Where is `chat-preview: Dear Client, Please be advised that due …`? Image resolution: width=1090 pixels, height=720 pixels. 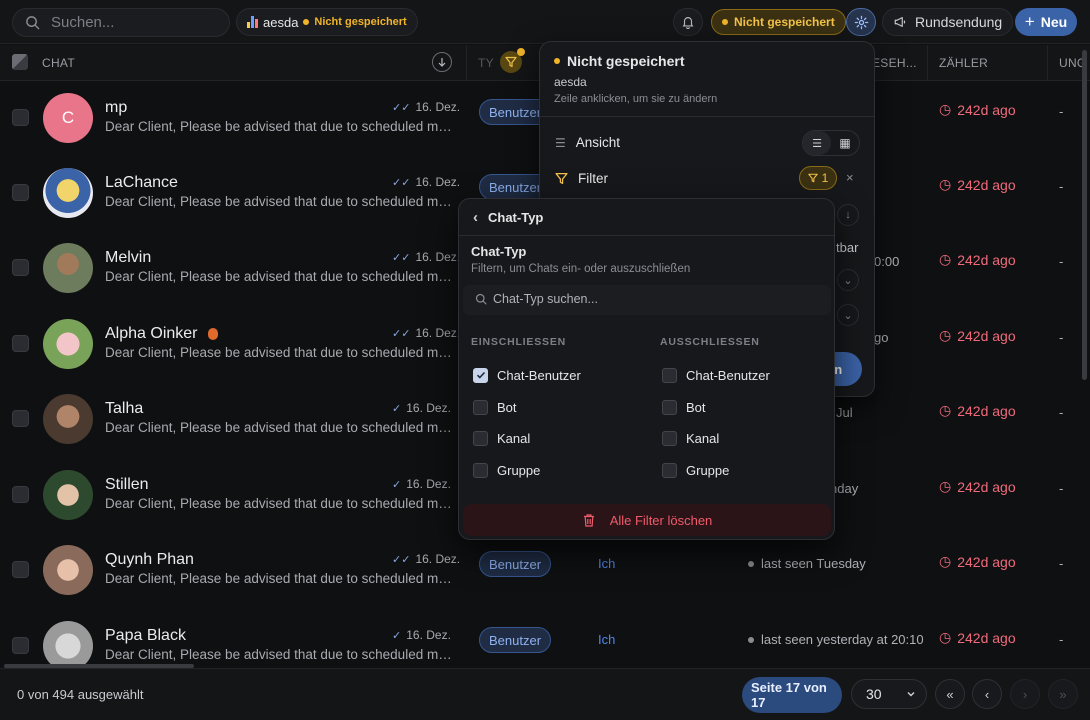
chat-preview: Dear Client, Please be advised that due … is located at coordinates (280, 654).